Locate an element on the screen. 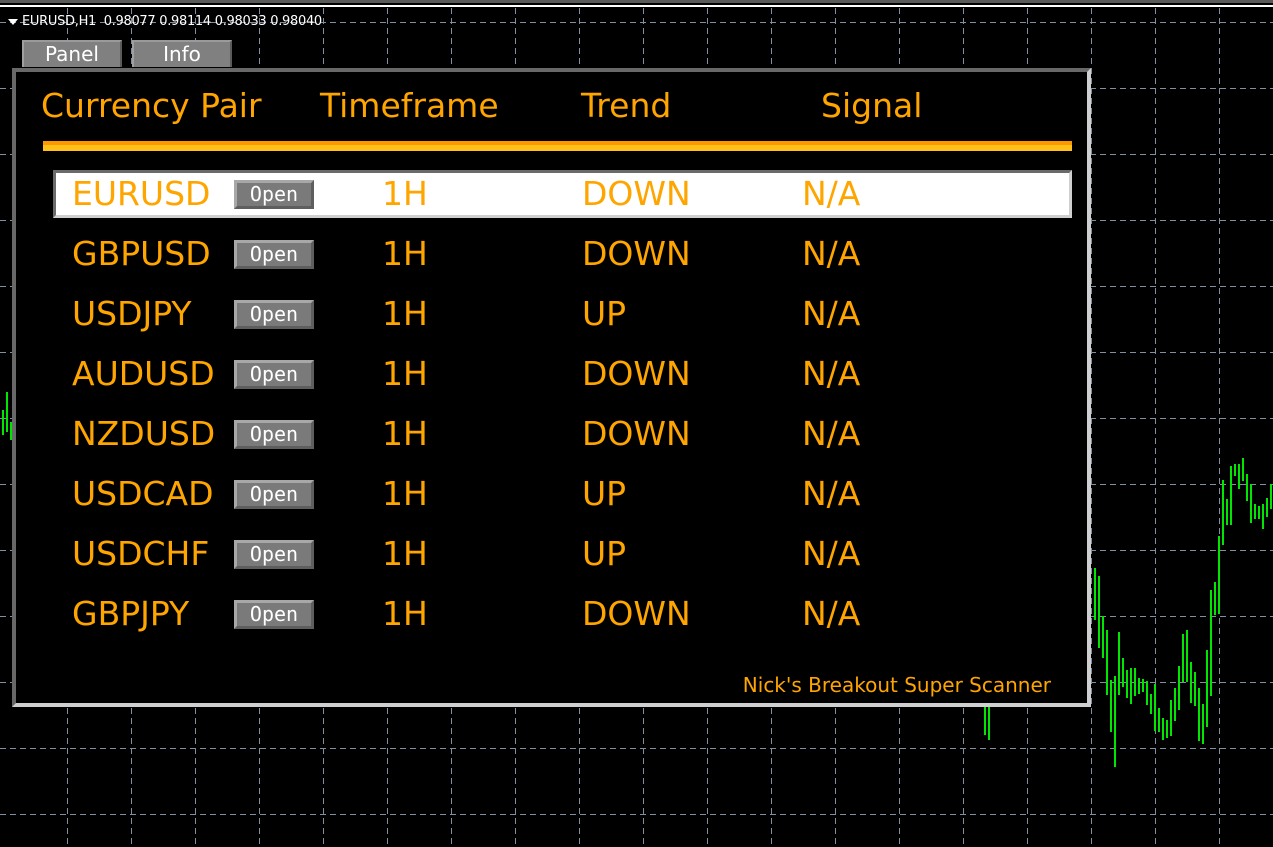 The height and width of the screenshot is (847, 1273). pair-name: GBPJPY is located at coordinates (131, 613).